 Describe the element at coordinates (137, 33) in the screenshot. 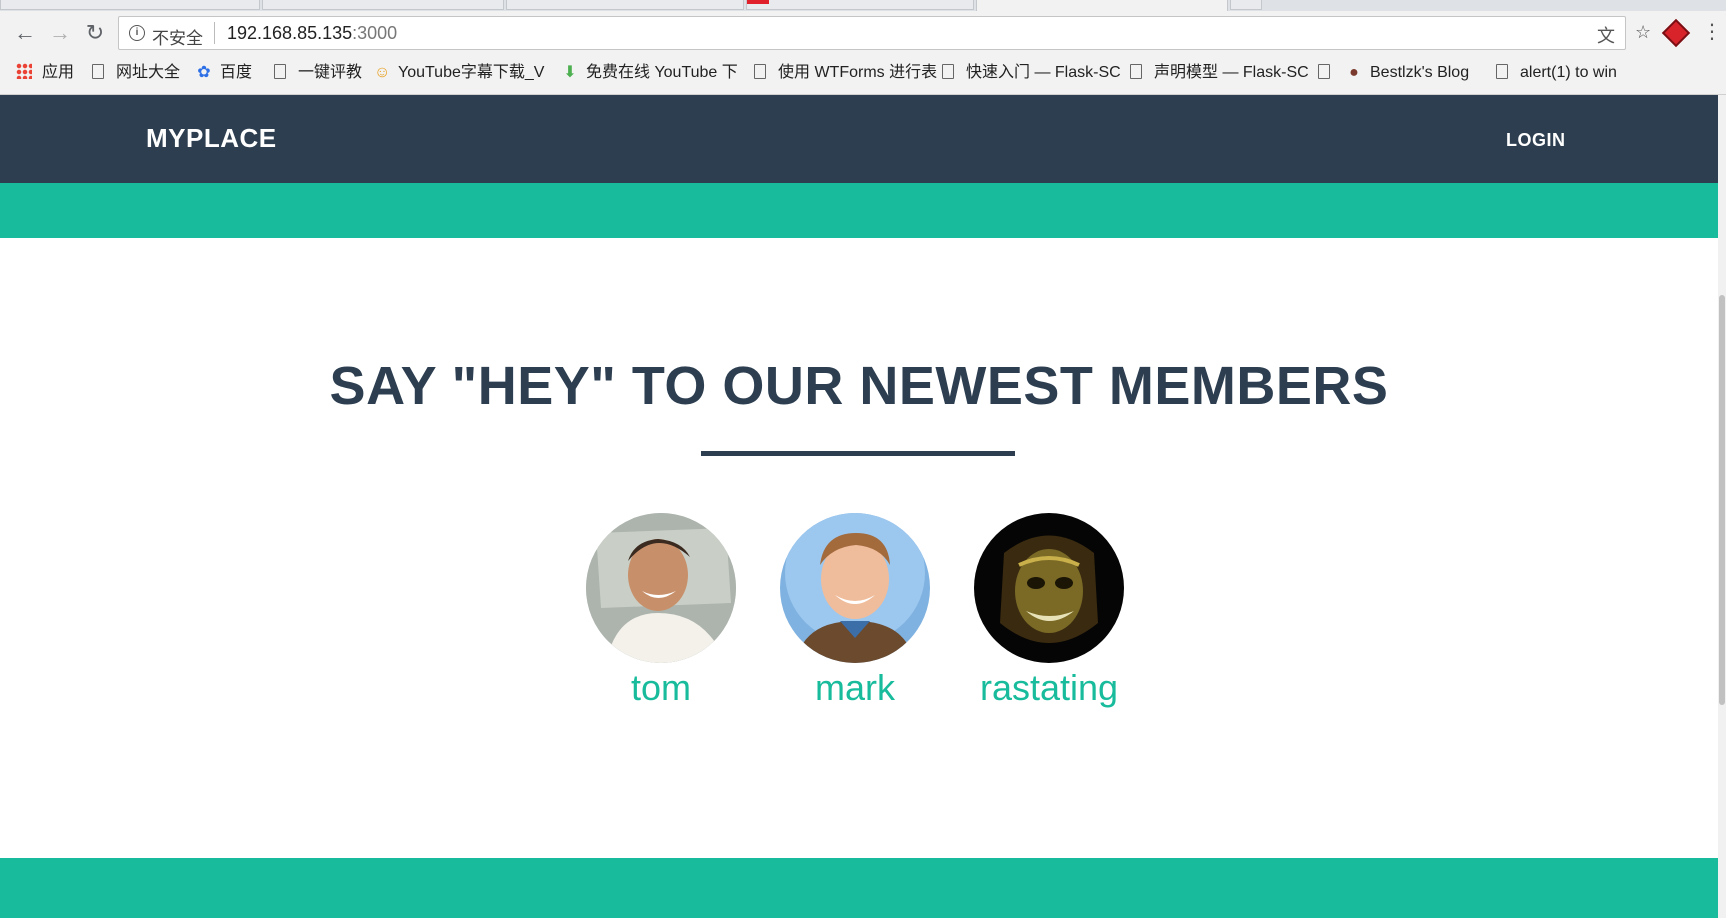

I see `info-icon: i` at that location.